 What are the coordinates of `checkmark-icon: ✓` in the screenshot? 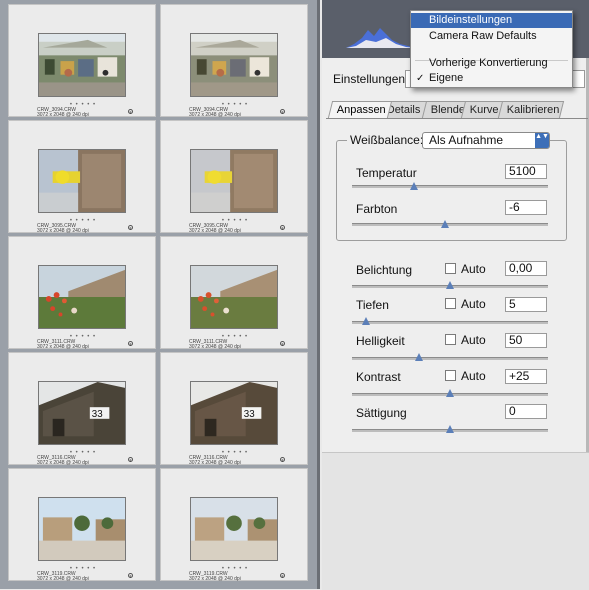 It's located at (420, 78).